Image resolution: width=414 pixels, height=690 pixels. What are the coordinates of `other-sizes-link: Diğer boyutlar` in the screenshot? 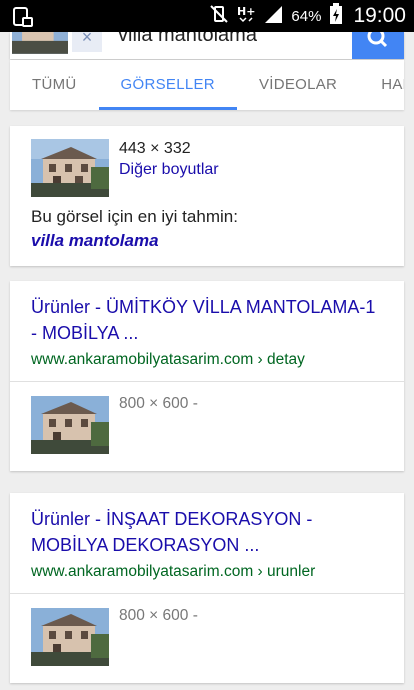 It's located at (169, 170).